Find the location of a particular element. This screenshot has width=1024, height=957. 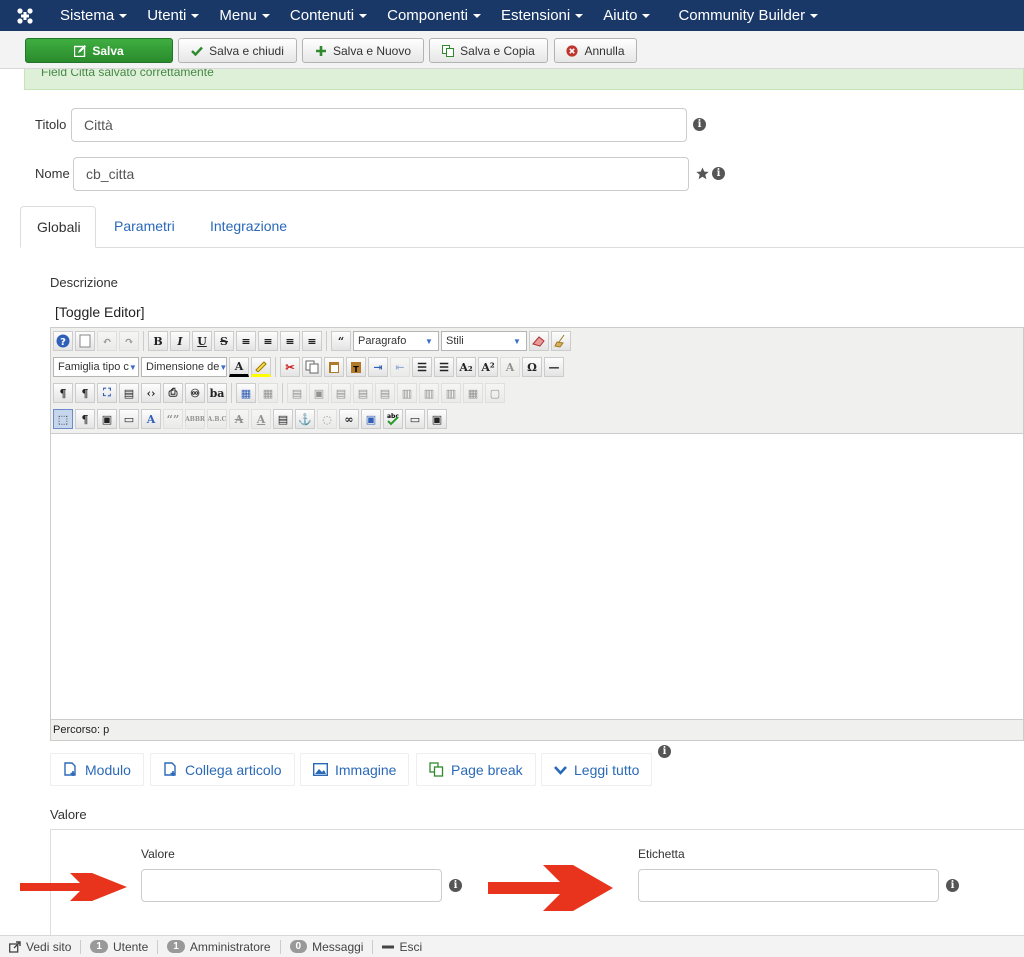

label-input is located at coordinates (788, 885).